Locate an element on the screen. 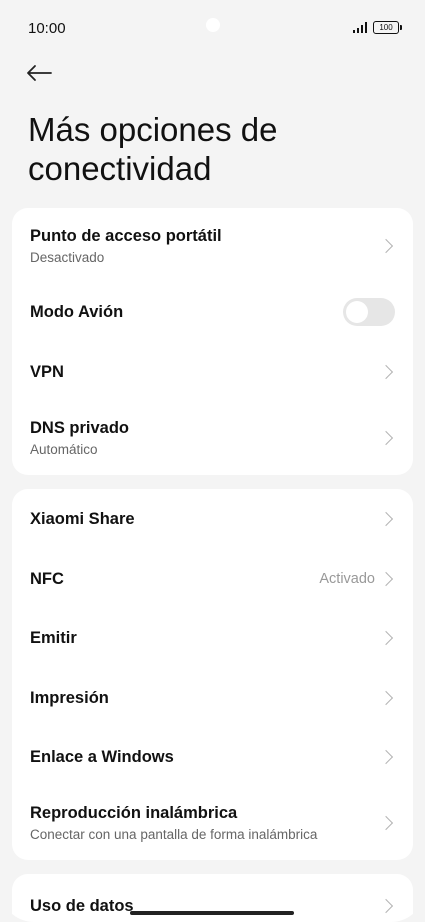 The width and height of the screenshot is (425, 922). arrow-left-icon is located at coordinates (39, 73).